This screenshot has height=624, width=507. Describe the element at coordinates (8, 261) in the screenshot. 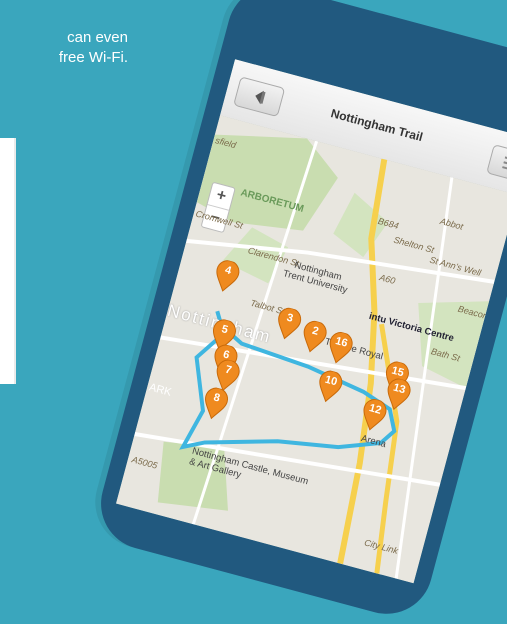

I see `white-card` at that location.